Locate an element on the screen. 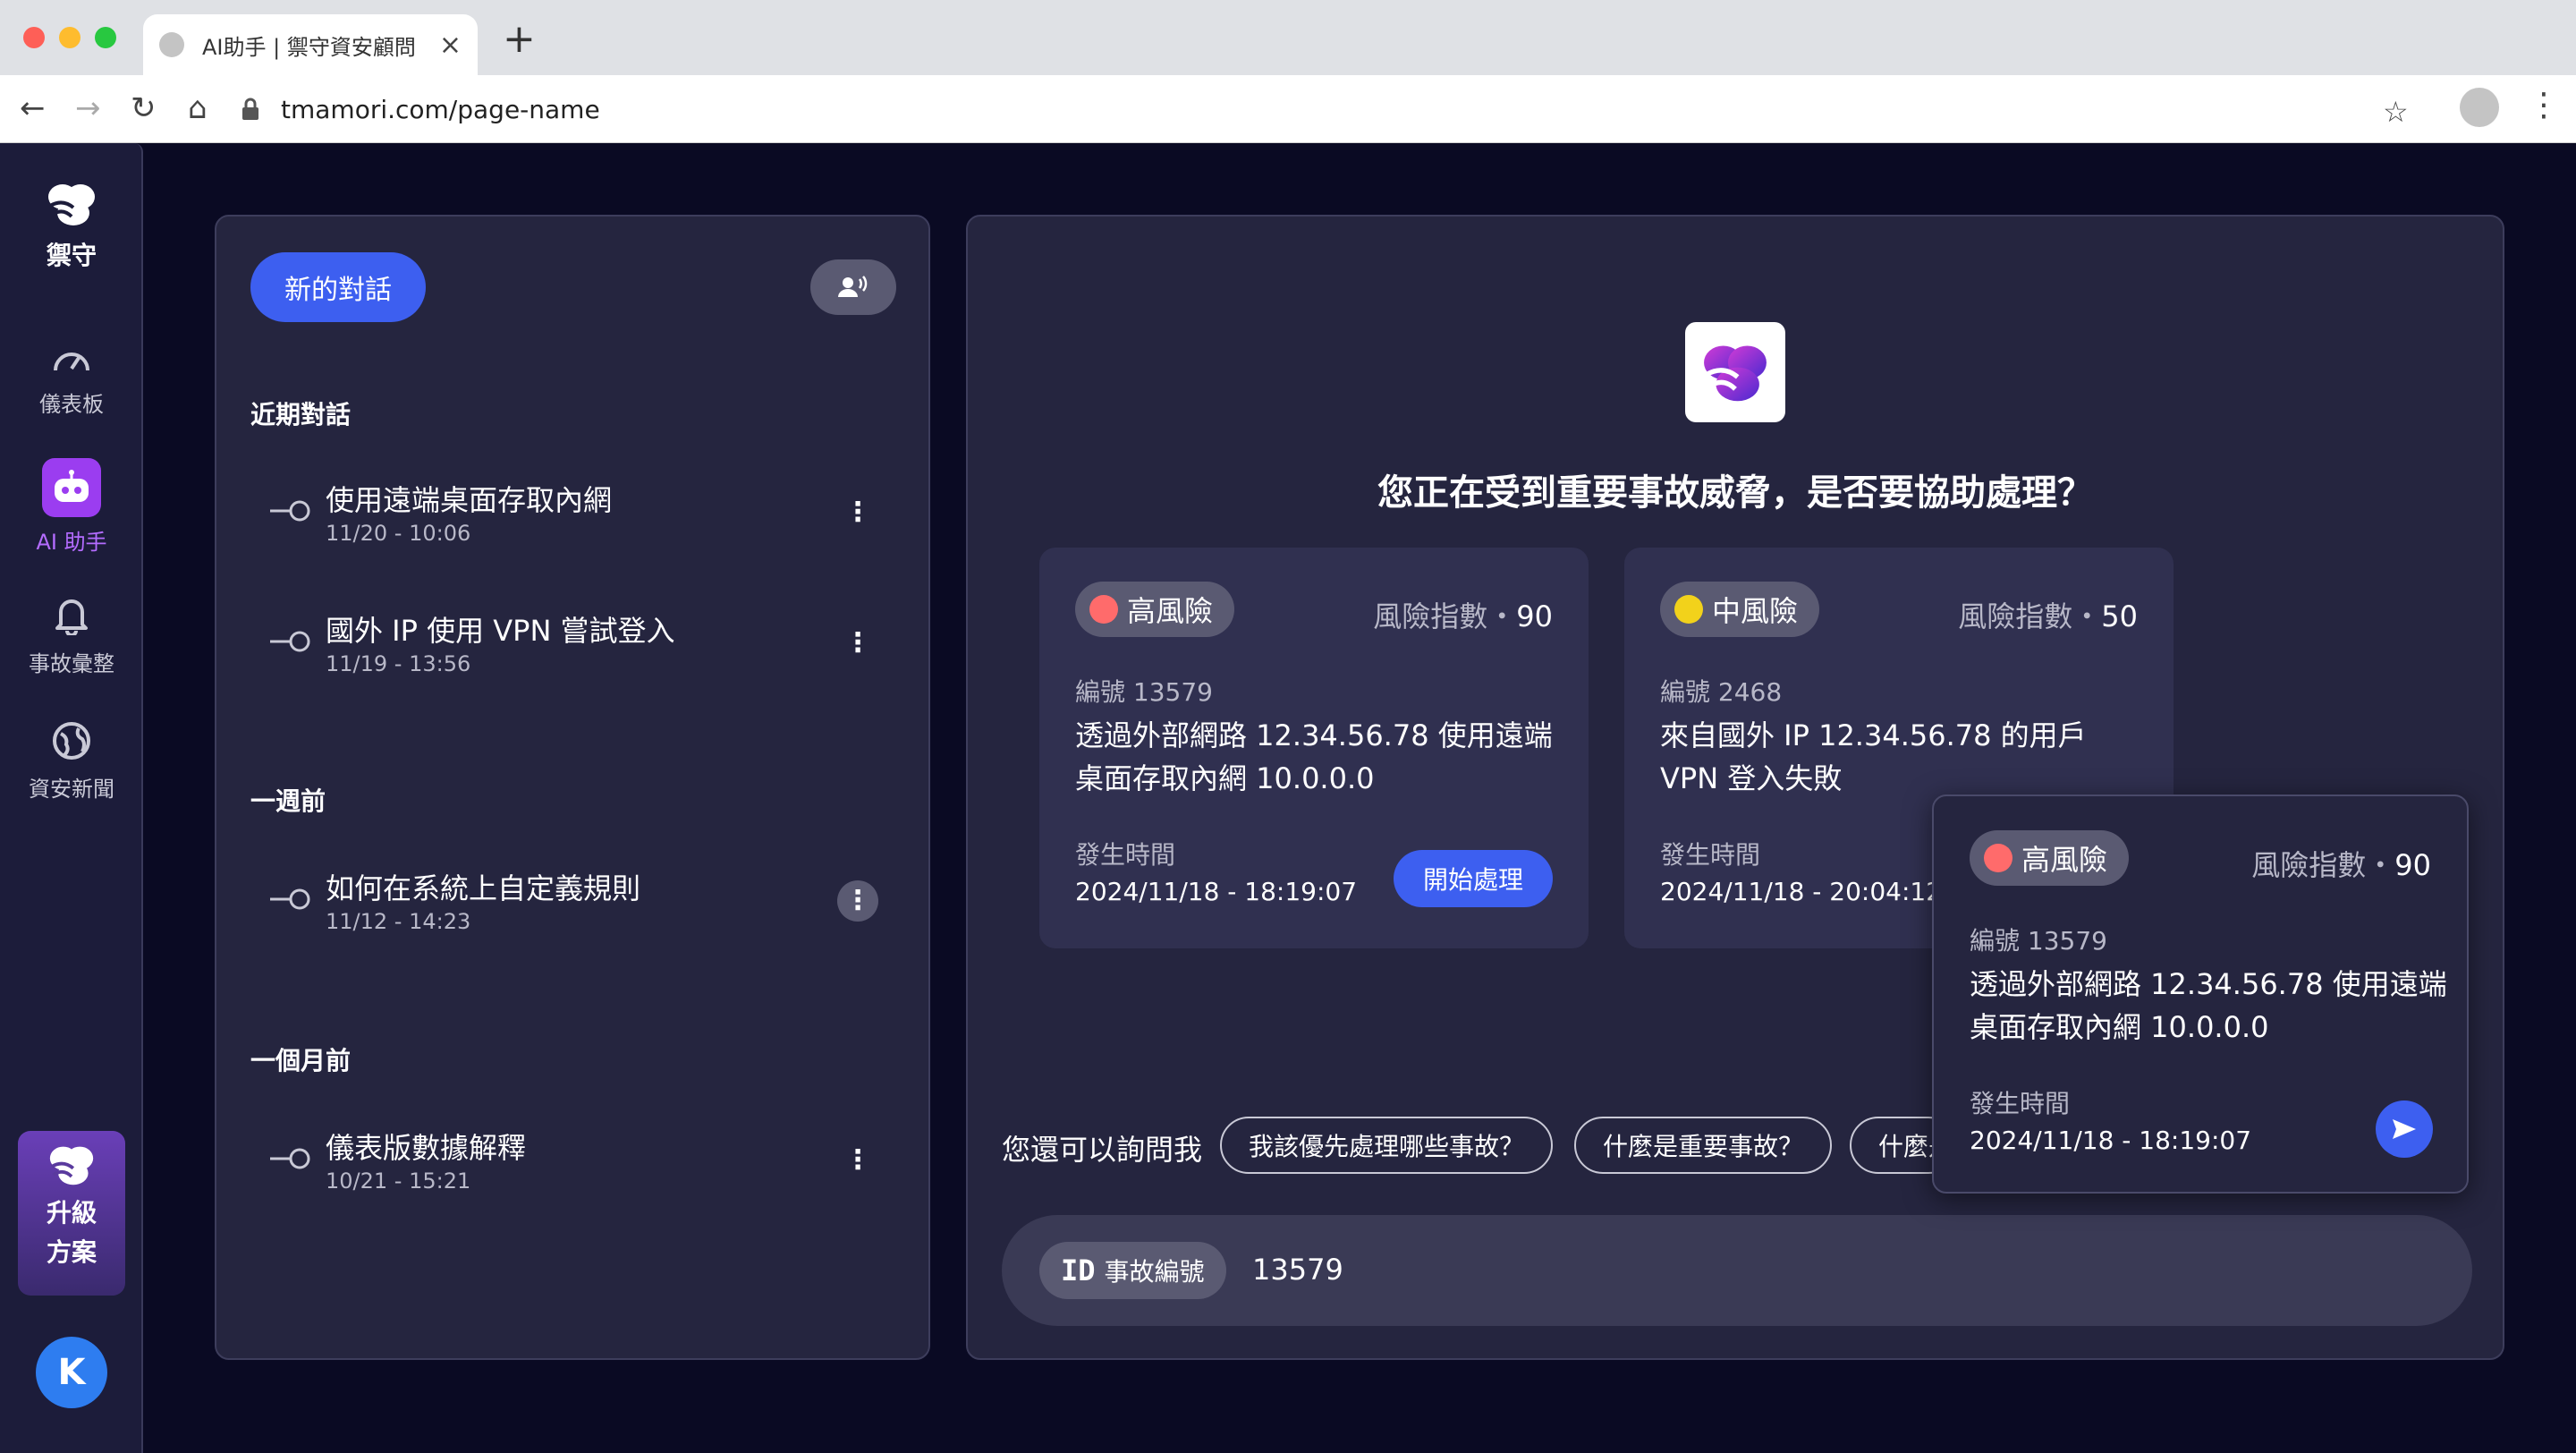 Image resolution: width=2576 pixels, height=1453 pixels. chat-input is located at coordinates (1430, 1270).